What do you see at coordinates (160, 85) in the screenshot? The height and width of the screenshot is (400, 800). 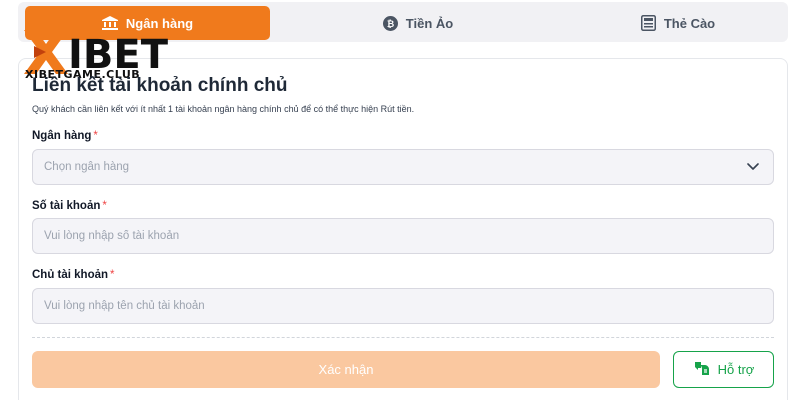 I see `form-title: Liên kết tài khoản chính chủ` at bounding box center [160, 85].